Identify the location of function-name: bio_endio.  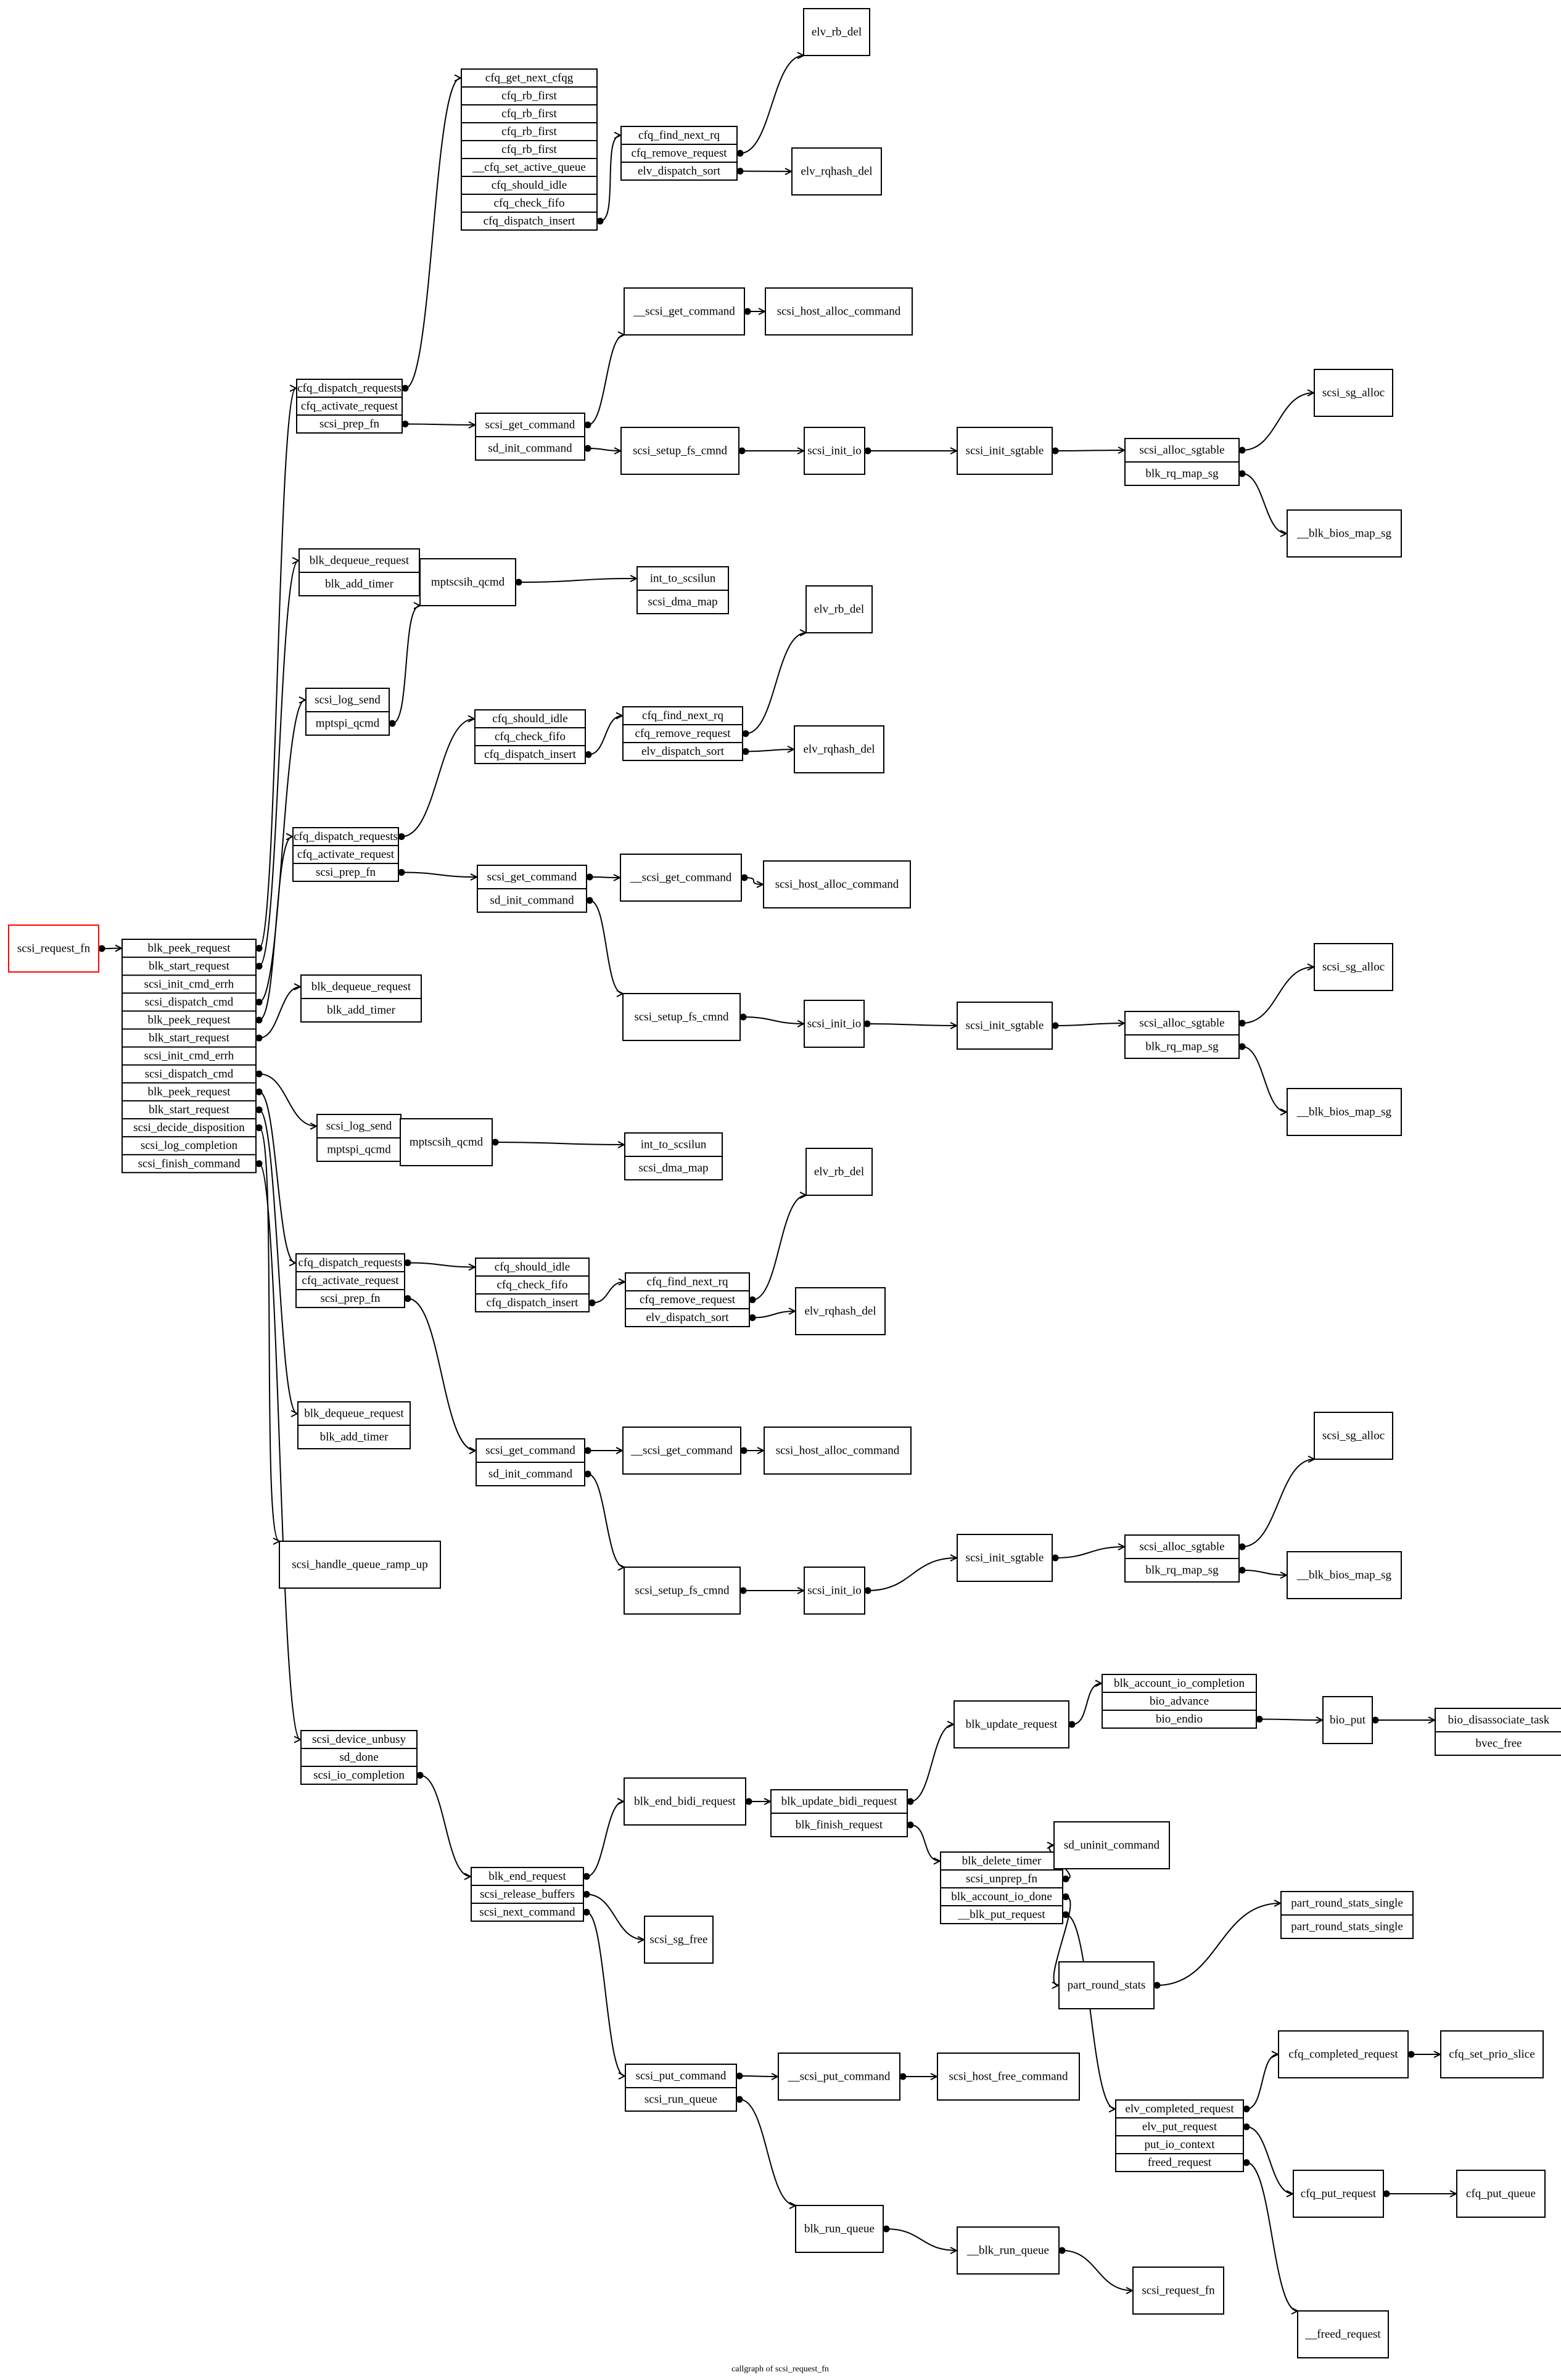
(1179, 1720).